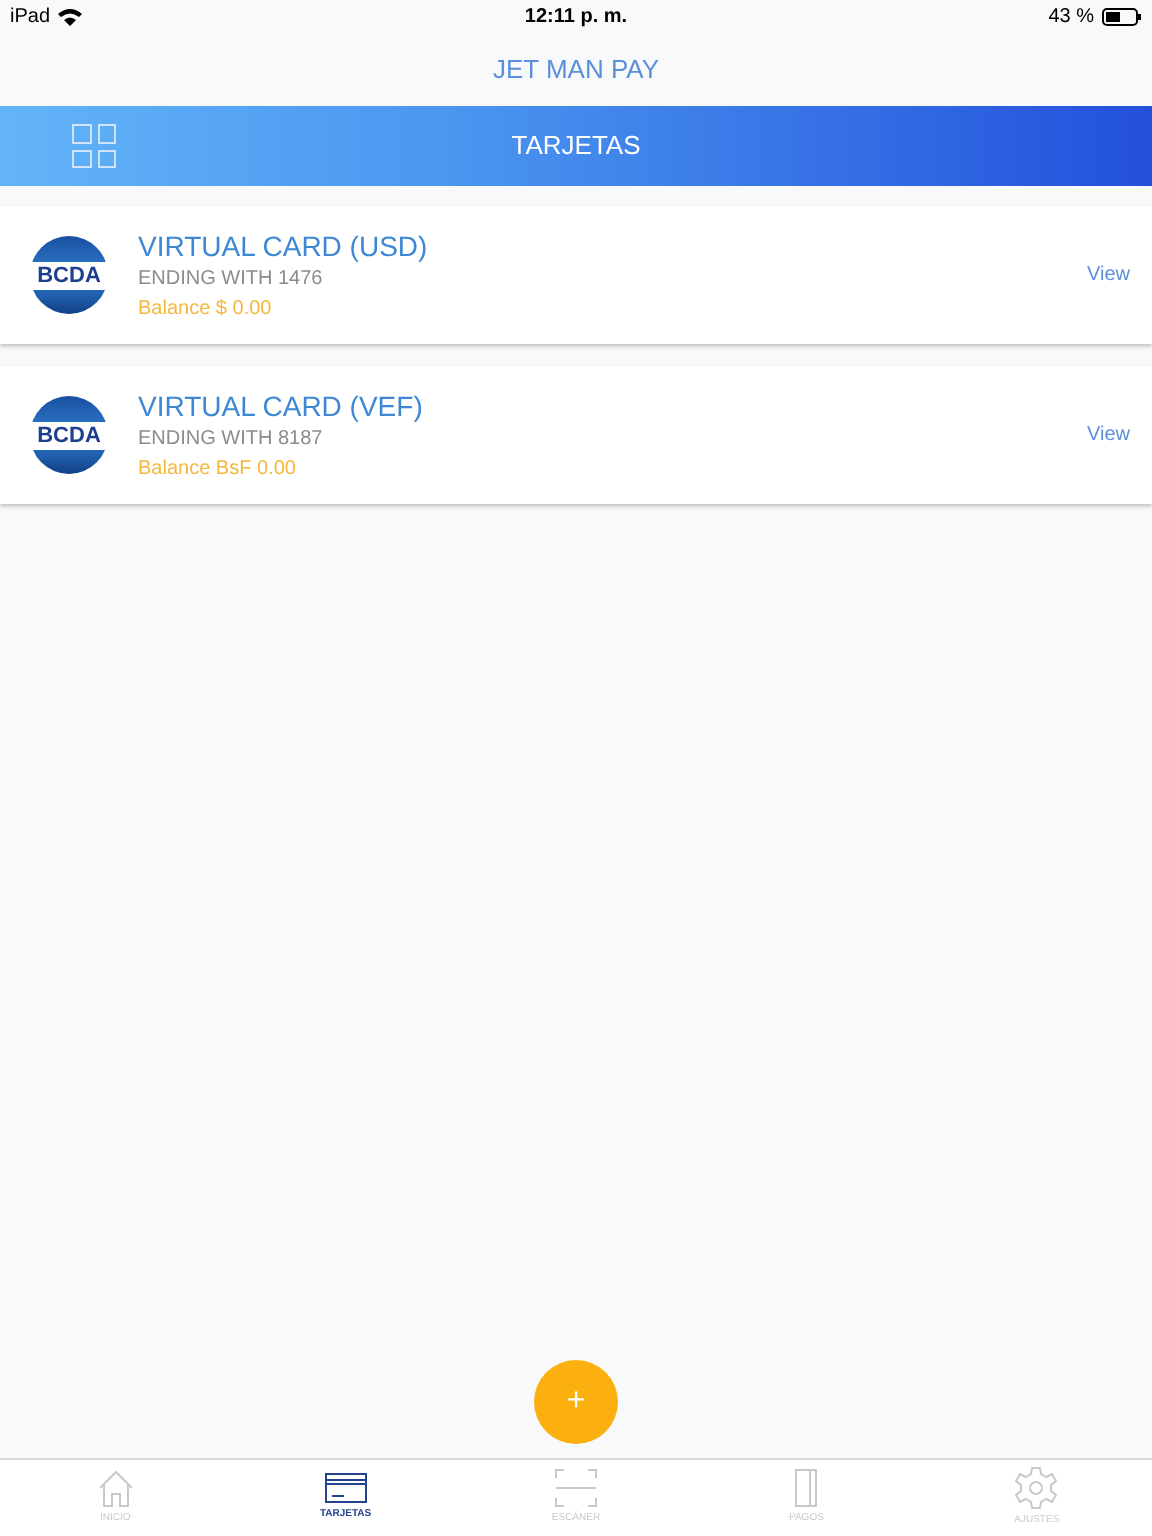  I want to click on wifi-icon, so click(70, 17).